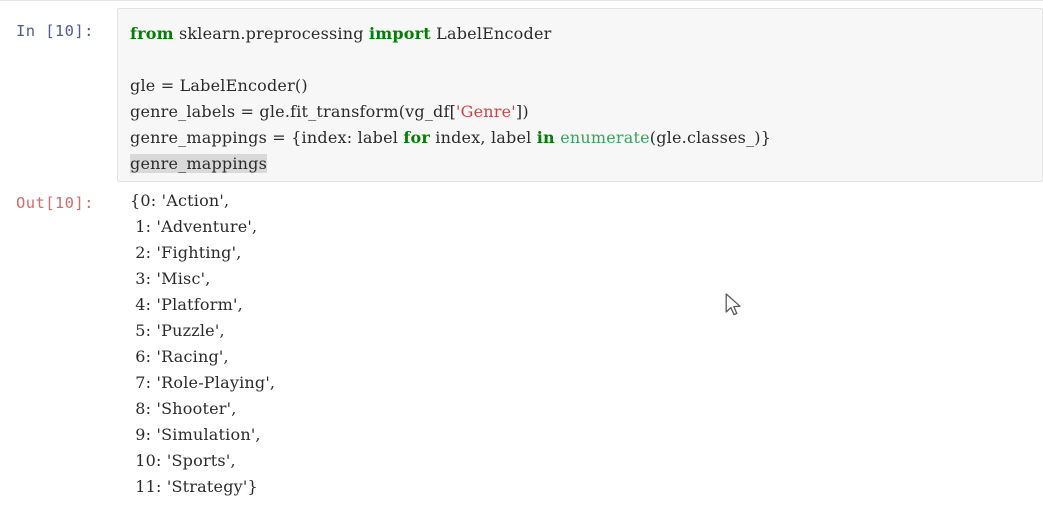 This screenshot has width=1043, height=508. Describe the element at coordinates (177, 330) in the screenshot. I see `output-line: 5: 'Puzzle',` at that location.